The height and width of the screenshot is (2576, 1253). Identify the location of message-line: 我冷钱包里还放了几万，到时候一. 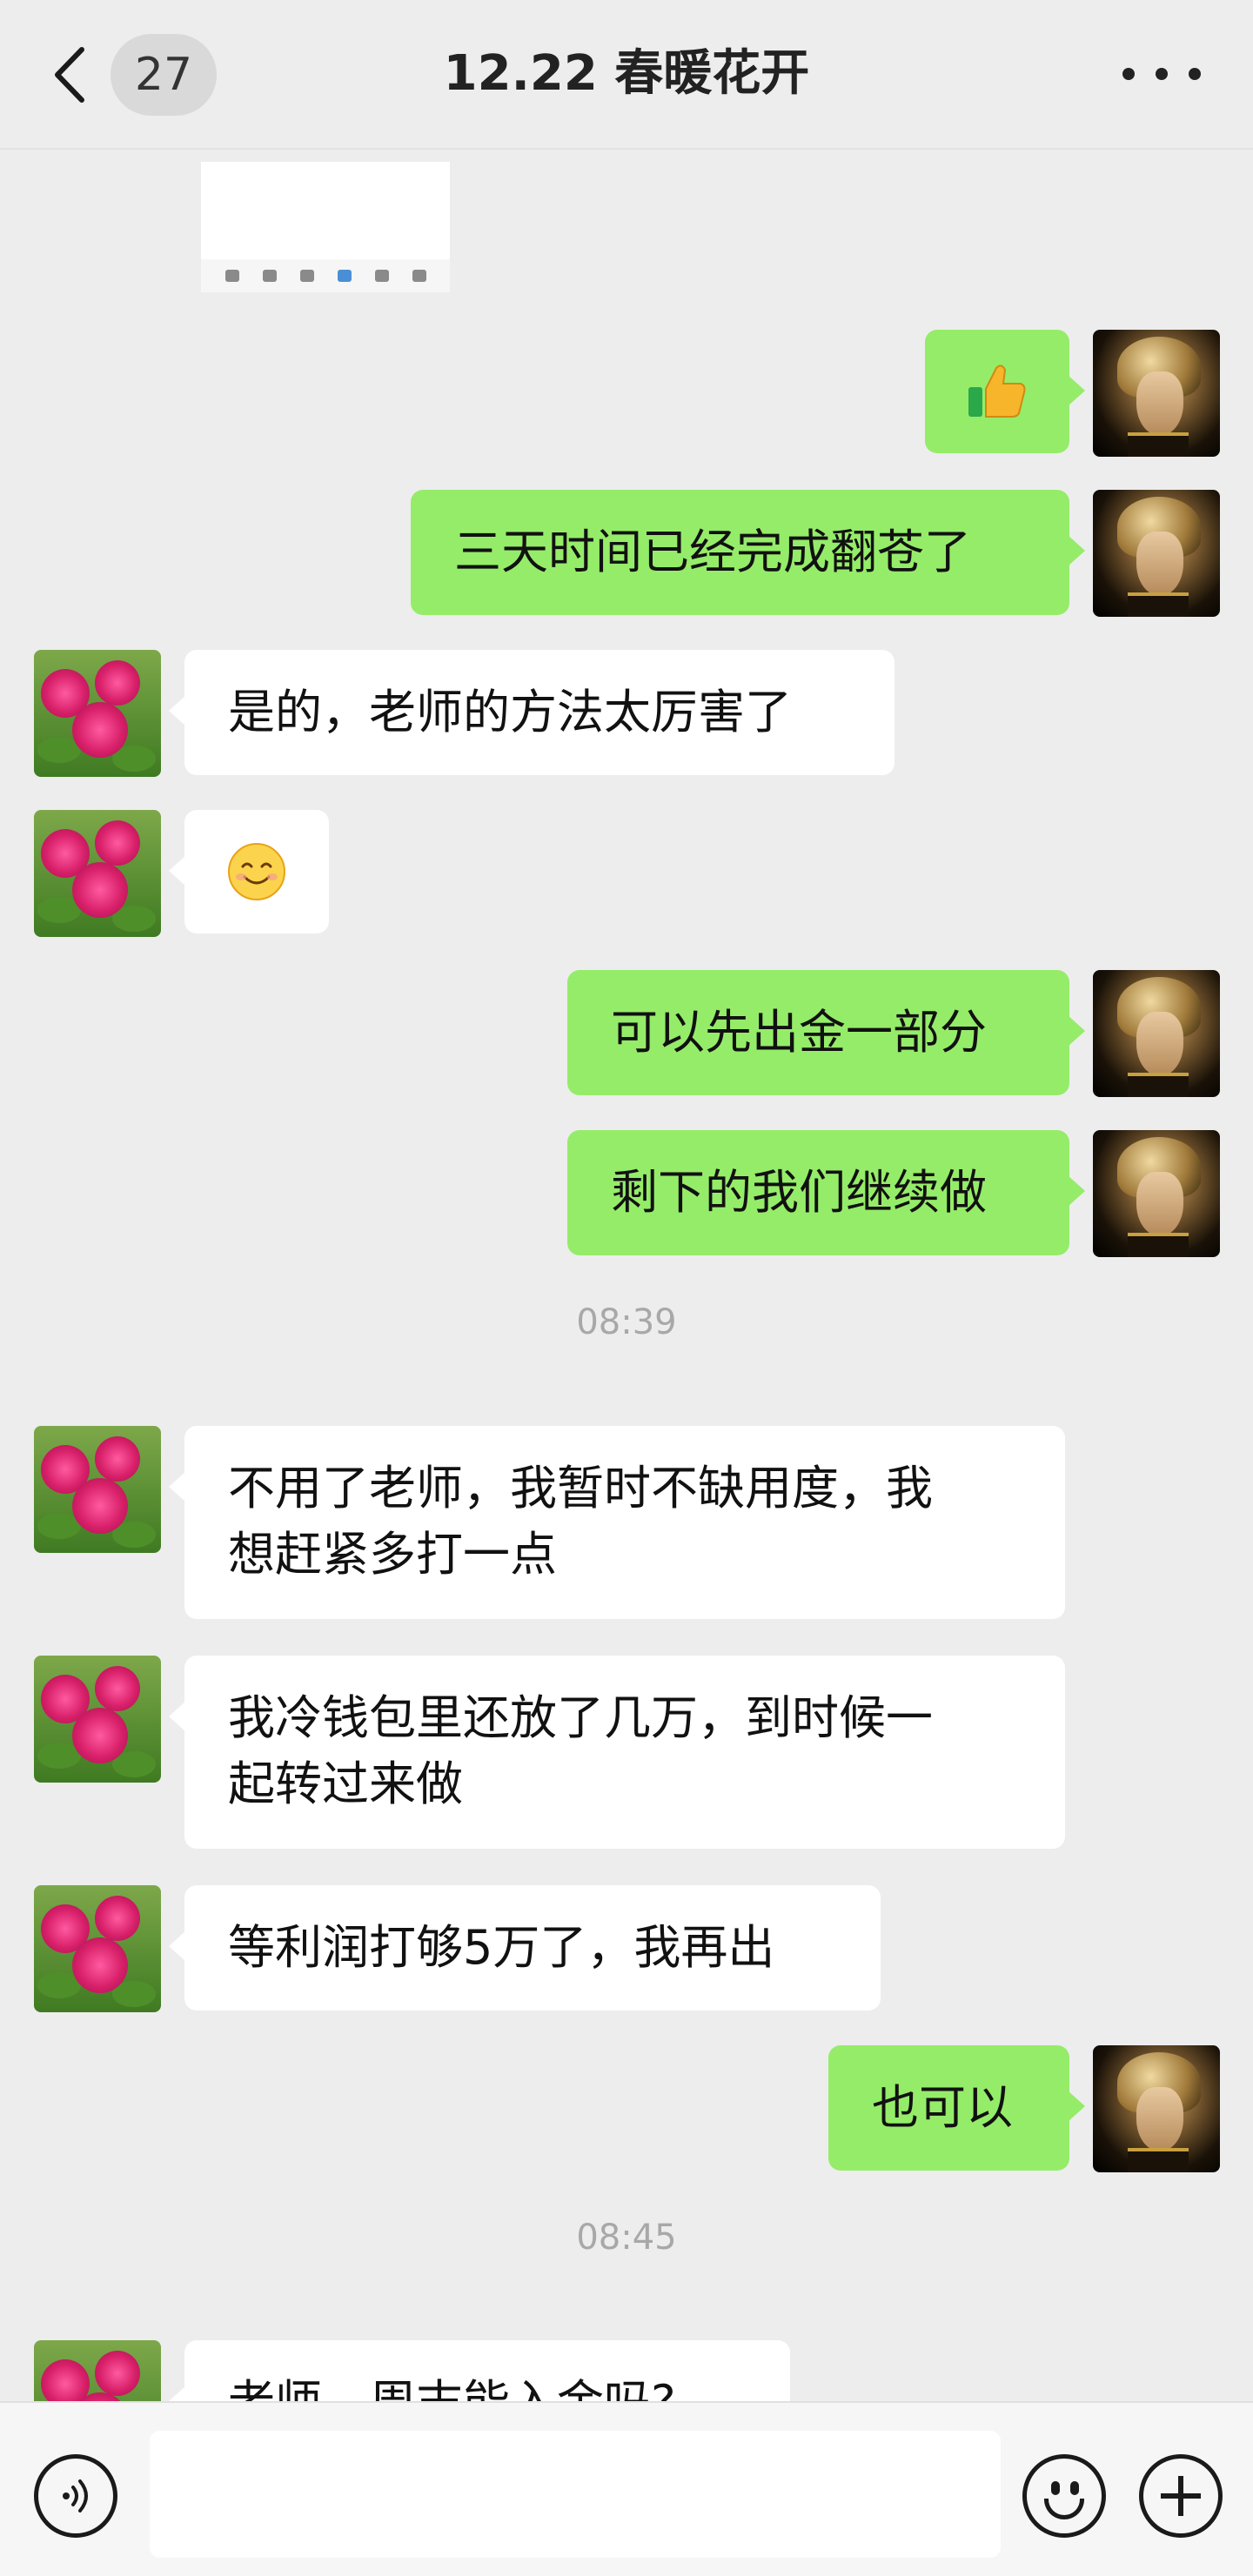
(580, 1717).